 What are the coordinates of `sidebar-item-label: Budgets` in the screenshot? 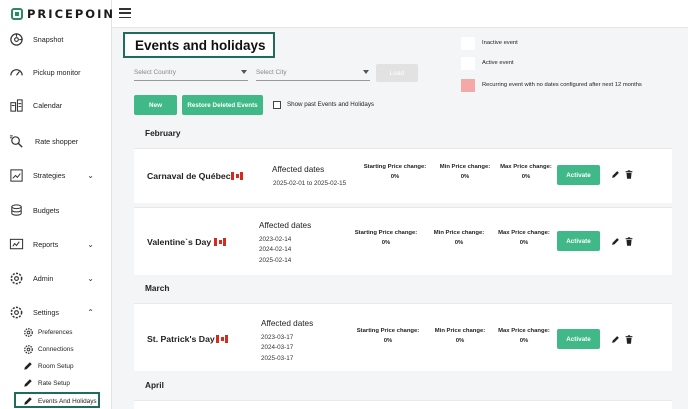 It's located at (46, 210).